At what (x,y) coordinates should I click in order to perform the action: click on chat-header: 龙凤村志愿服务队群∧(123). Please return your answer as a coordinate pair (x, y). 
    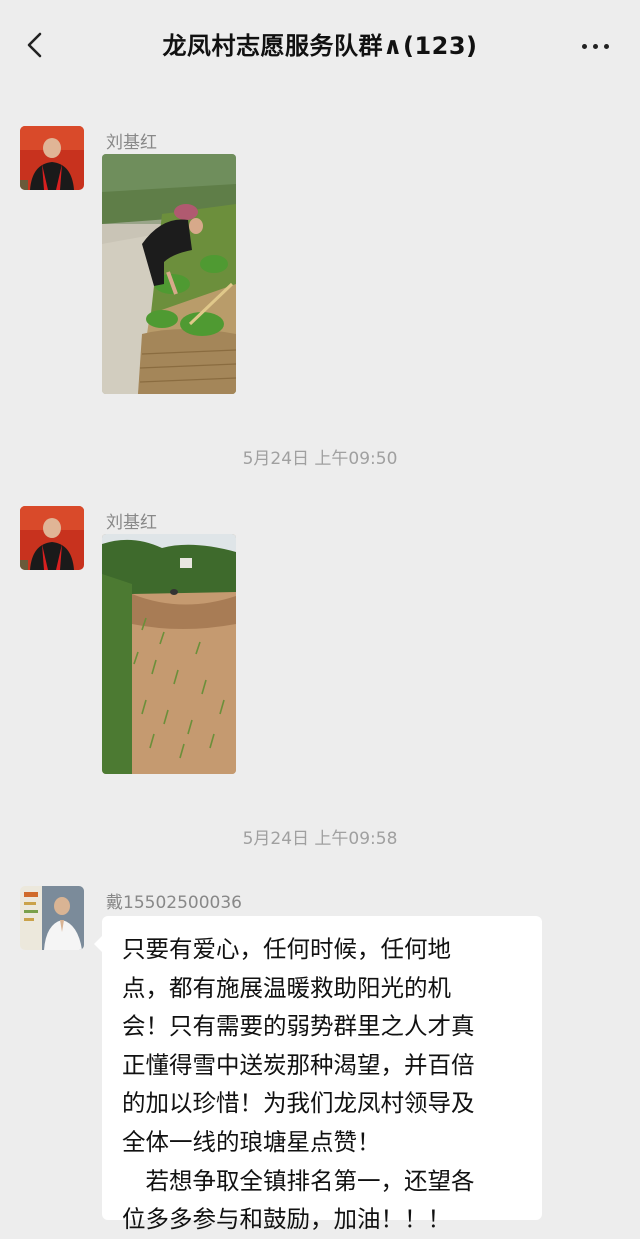
    Looking at the image, I should click on (320, 46).